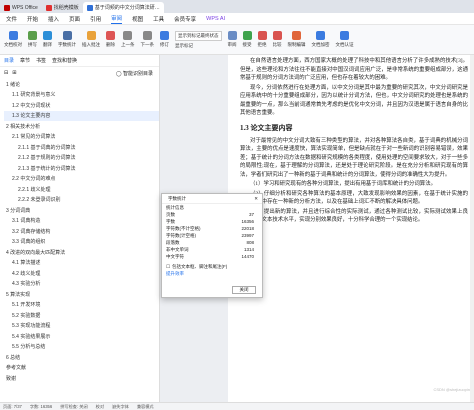 The height and width of the screenshot is (410, 474). I want to click on status-bar: 页面: 7/37 字数: 16356 拼写检查: 关闭 校对 缺失字体 兼容模式, so click(237, 406).